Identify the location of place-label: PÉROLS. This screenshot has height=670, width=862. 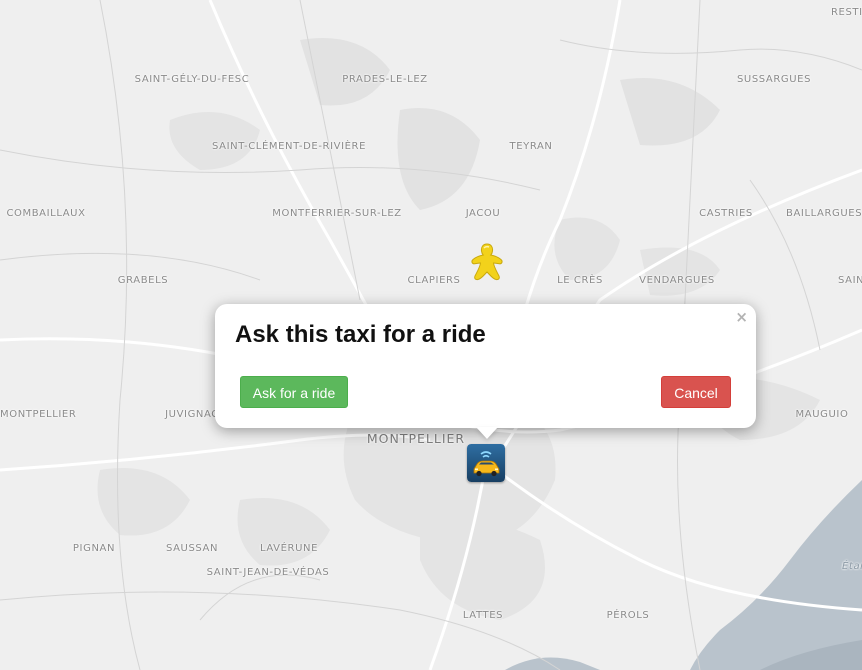
(628, 615).